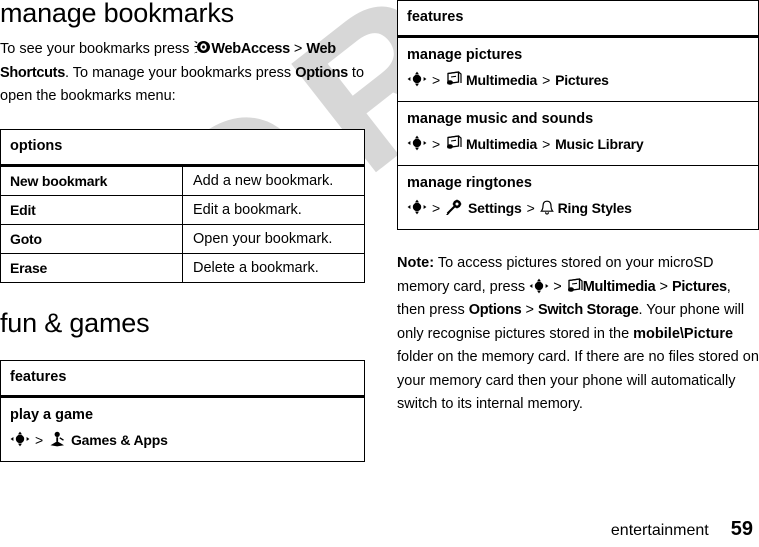 This screenshot has width=759, height=547. What do you see at coordinates (500, 119) in the screenshot?
I see `feature-title: manage music and sounds` at bounding box center [500, 119].